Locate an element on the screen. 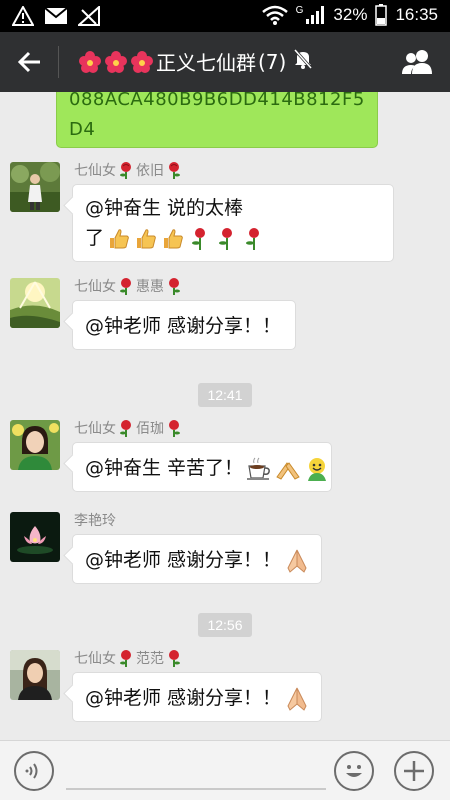 The height and width of the screenshot is (800, 450). message-bubble: @钟奋生 辛苦了！ is located at coordinates (202, 467).